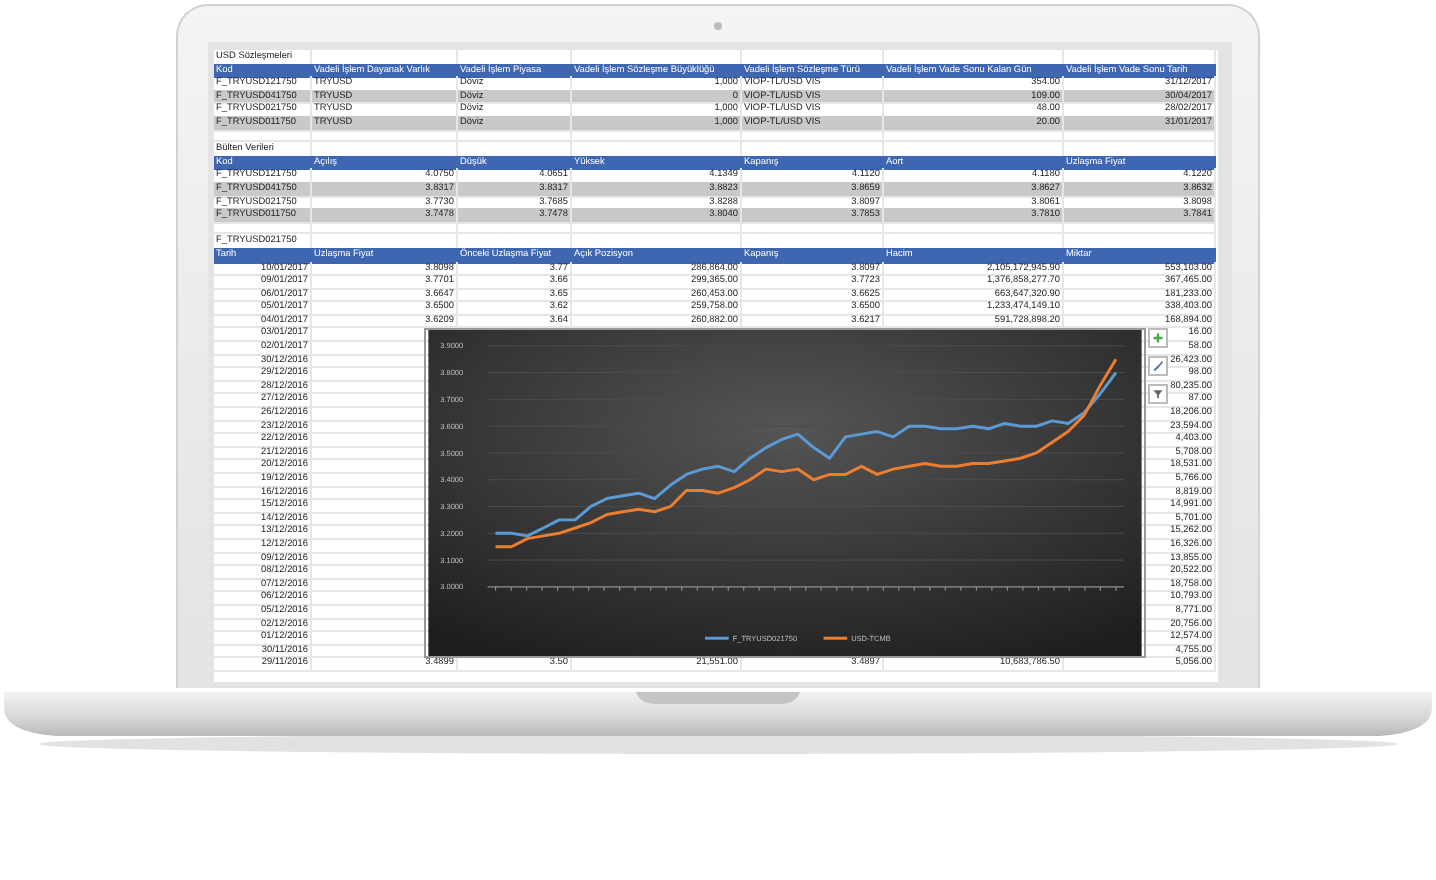 The height and width of the screenshot is (880, 1436). What do you see at coordinates (718, 26) in the screenshot?
I see `camera-icon` at bounding box center [718, 26].